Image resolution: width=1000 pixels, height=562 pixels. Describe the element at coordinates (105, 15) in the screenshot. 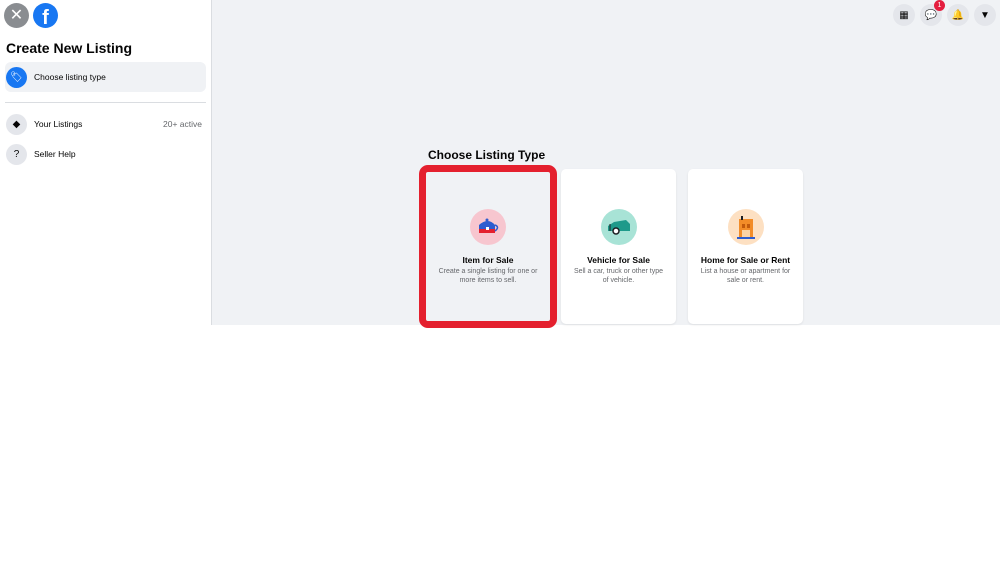

I see `sidebar-top: ✕ f` at that location.